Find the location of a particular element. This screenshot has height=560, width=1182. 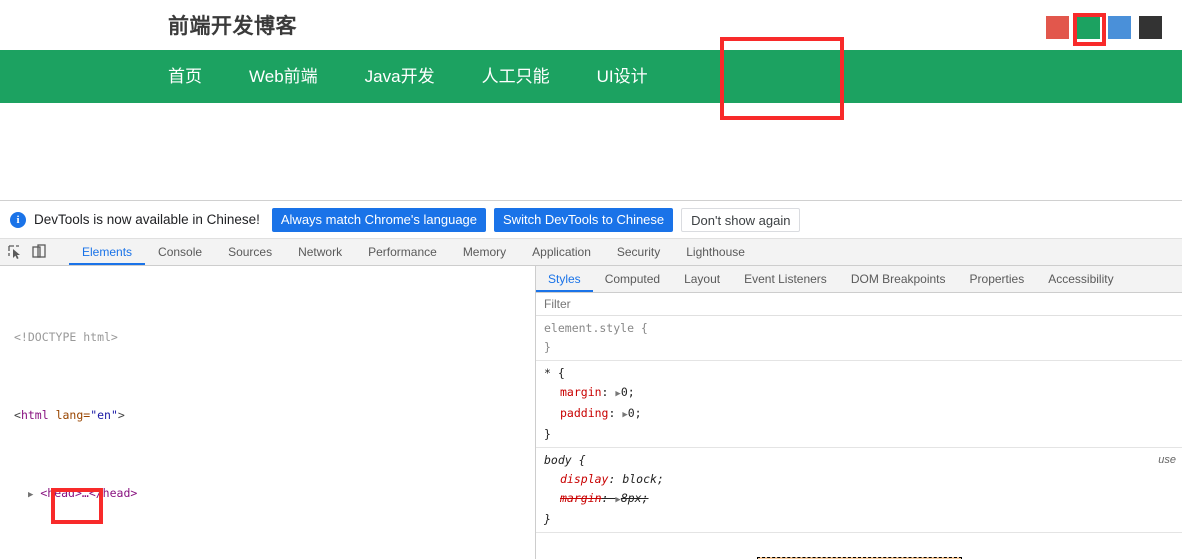

swatch-green is located at coordinates (1088, 27).